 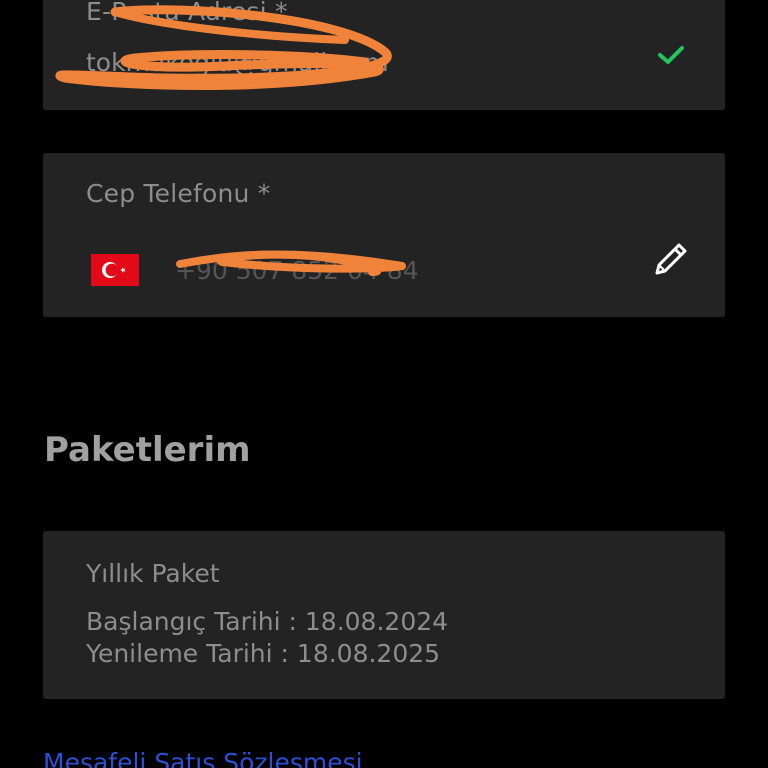 What do you see at coordinates (153, 573) in the screenshot?
I see `package-name: Yıllık Paket` at bounding box center [153, 573].